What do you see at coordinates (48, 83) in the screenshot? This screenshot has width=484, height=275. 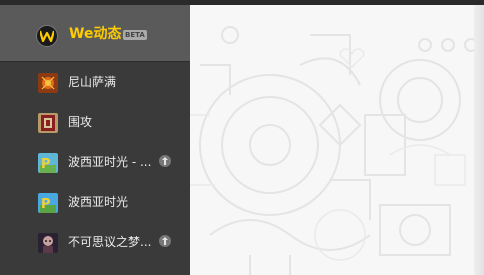 I see `nishan-sama-icon` at bounding box center [48, 83].